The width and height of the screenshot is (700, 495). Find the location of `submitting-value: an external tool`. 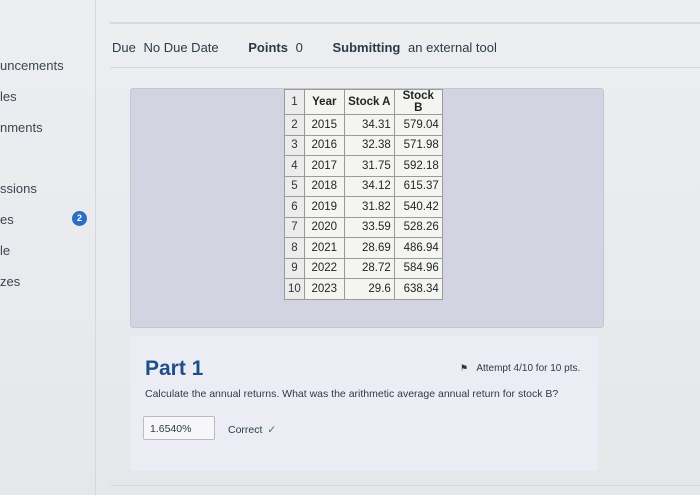

submitting-value: an external tool is located at coordinates (452, 47).